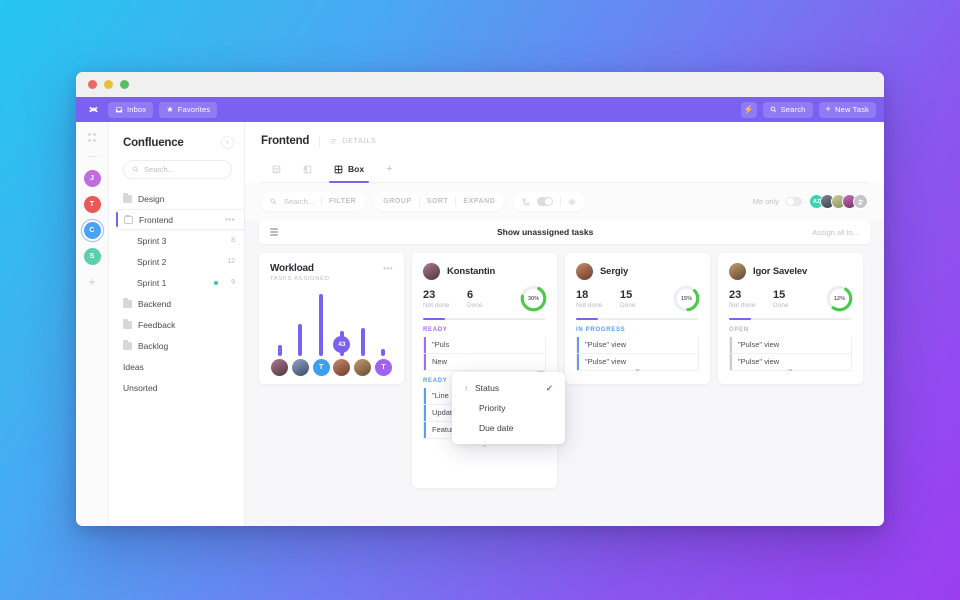 Image resolution: width=960 pixels, height=600 pixels. Describe the element at coordinates (479, 201) in the screenshot. I see `expand-button: EXPAND` at that location.